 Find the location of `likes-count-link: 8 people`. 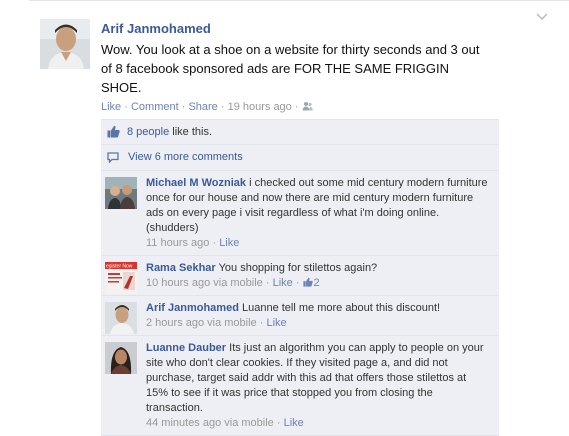

likes-count-link: 8 people is located at coordinates (148, 132).